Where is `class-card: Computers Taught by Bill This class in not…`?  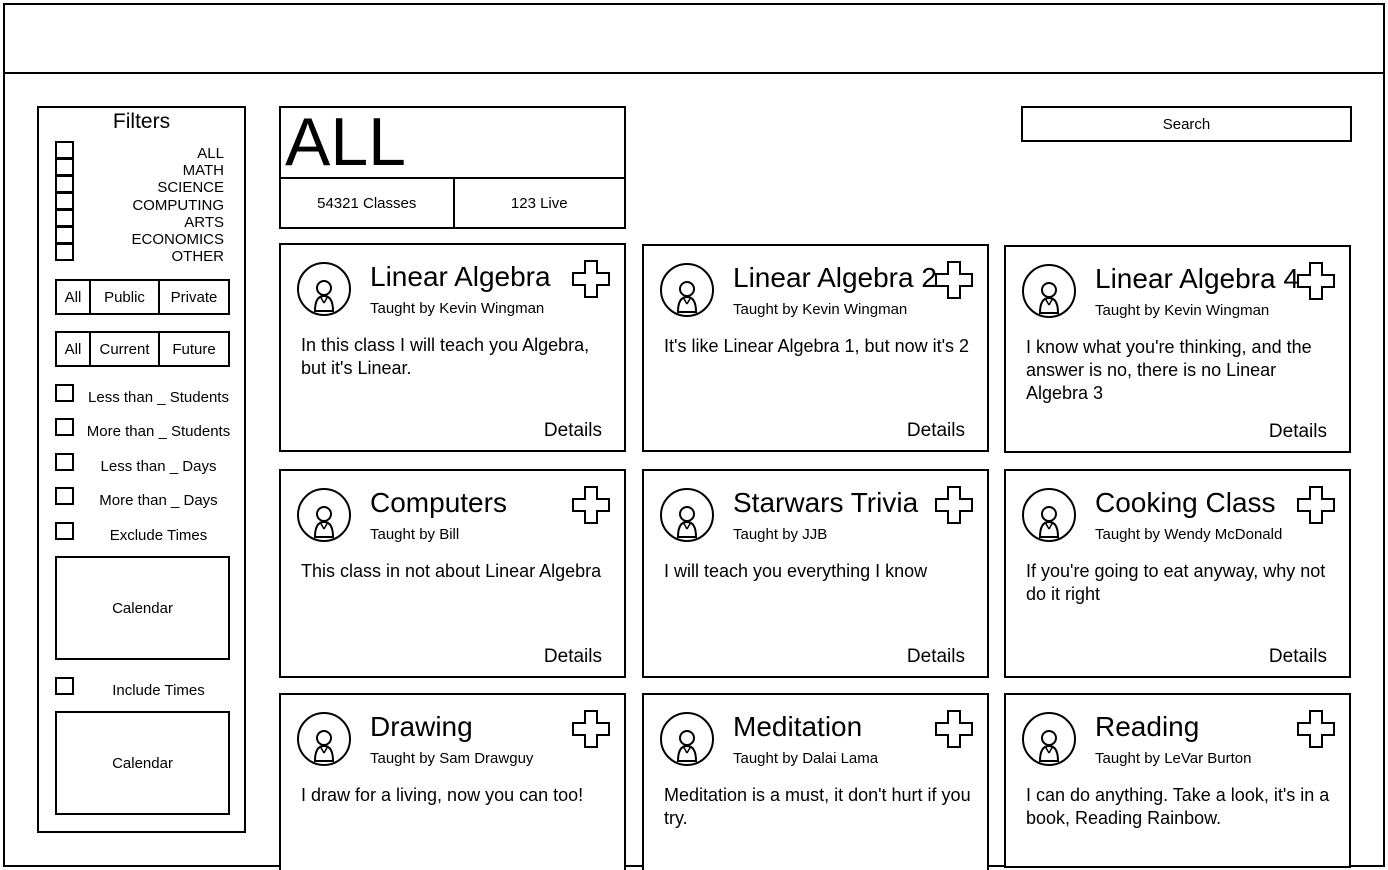 class-card: Computers Taught by Bill This class in not… is located at coordinates (452, 573).